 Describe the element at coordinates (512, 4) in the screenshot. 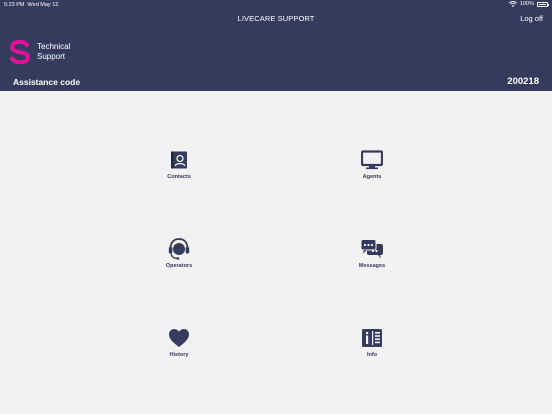

I see `wifi-icon` at that location.